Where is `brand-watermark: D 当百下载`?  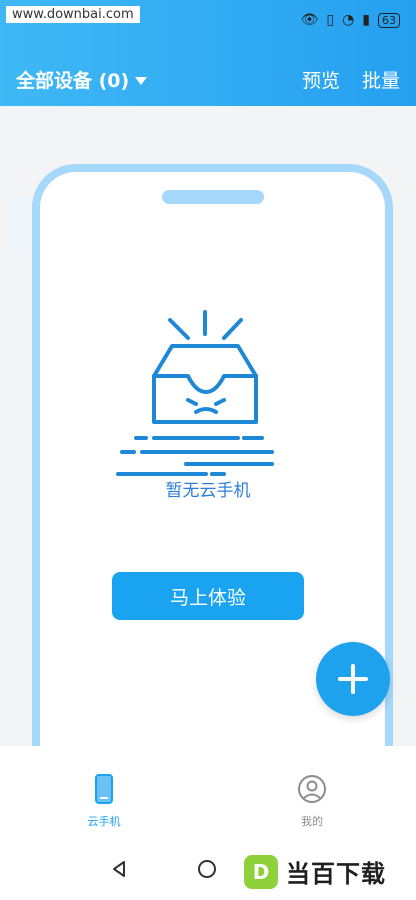 brand-watermark: D 当百下载 is located at coordinates (315, 871).